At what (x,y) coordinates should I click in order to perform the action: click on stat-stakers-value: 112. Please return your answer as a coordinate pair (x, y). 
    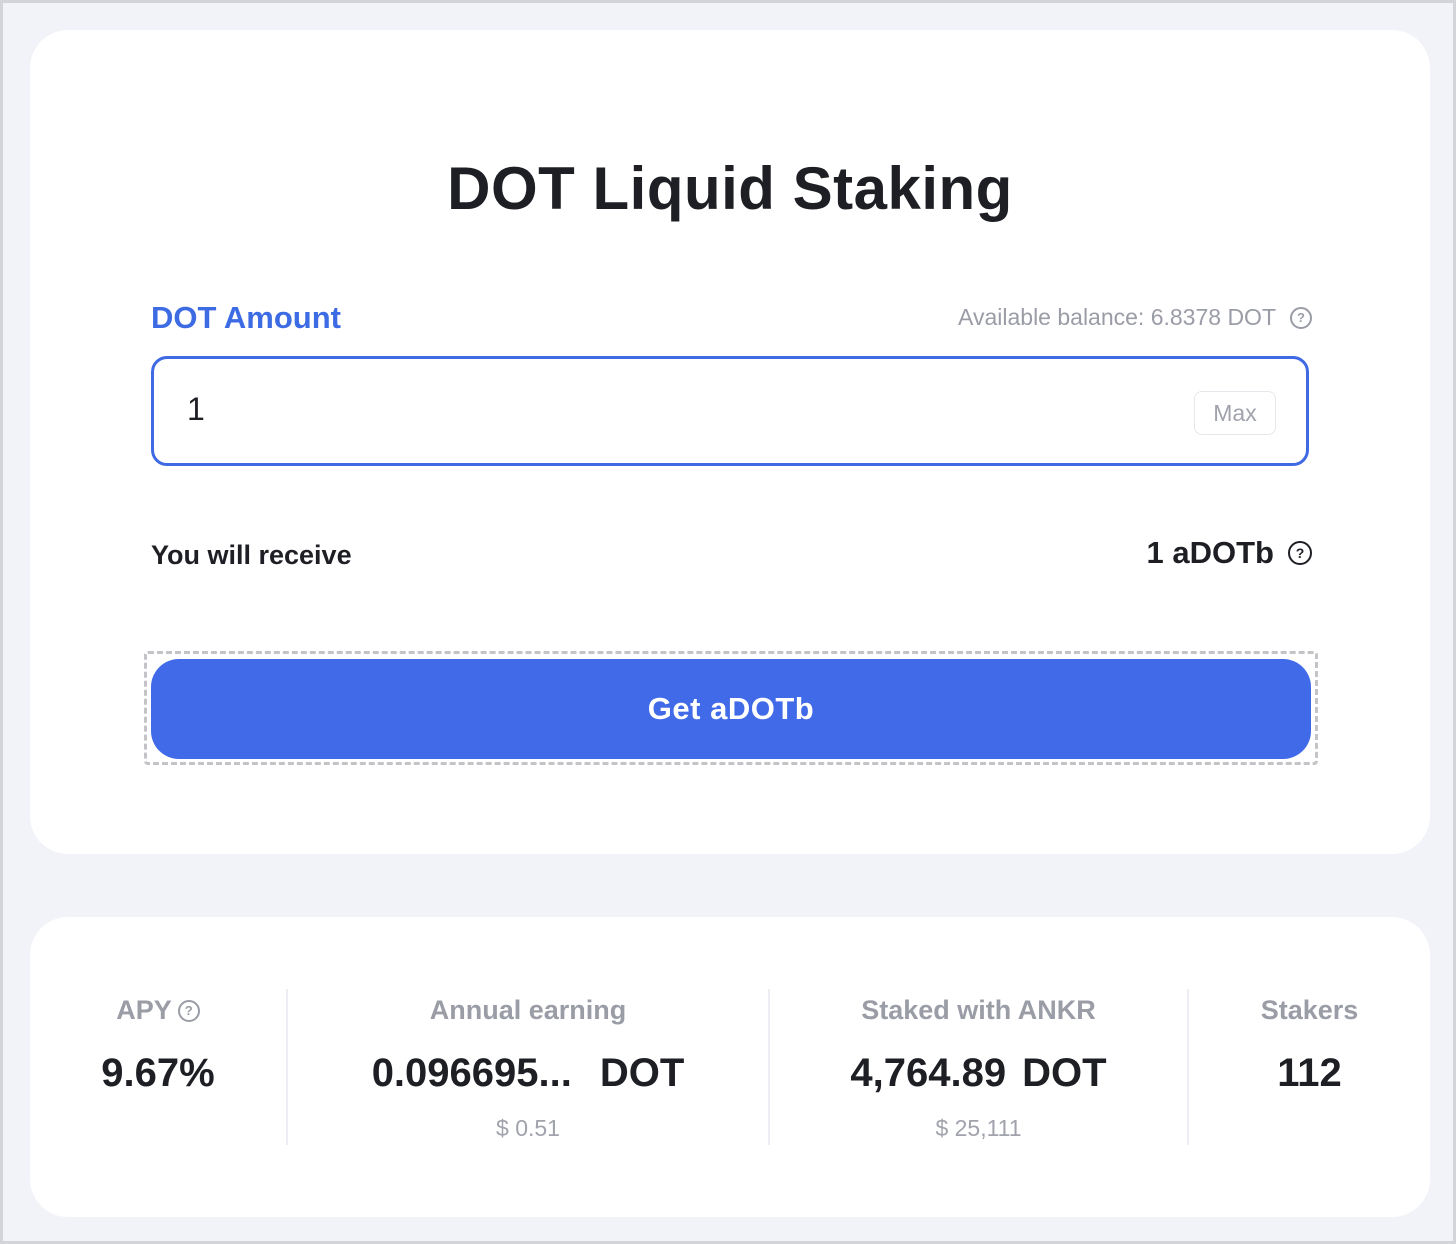
    Looking at the image, I should click on (1309, 1073).